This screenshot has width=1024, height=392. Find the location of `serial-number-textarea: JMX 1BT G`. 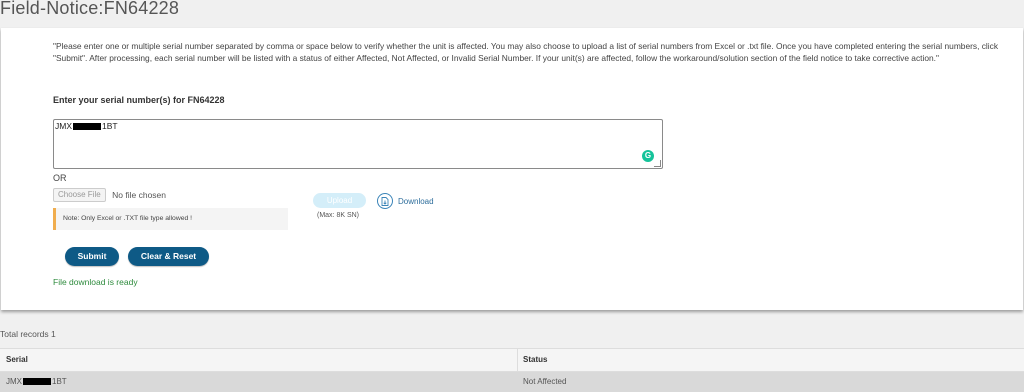

serial-number-textarea: JMX 1BT G is located at coordinates (358, 144).